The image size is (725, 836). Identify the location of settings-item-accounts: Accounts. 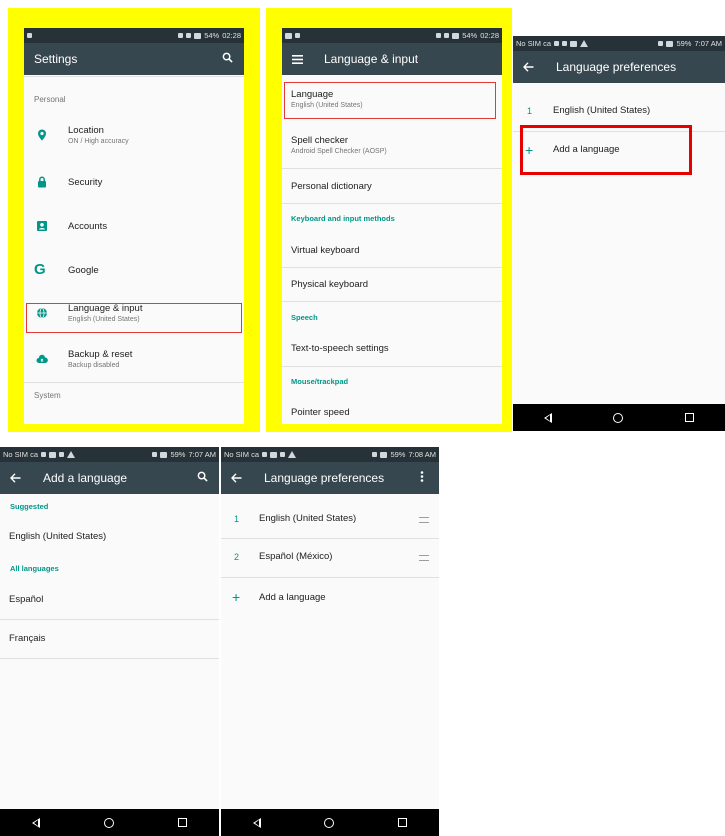
(134, 231).